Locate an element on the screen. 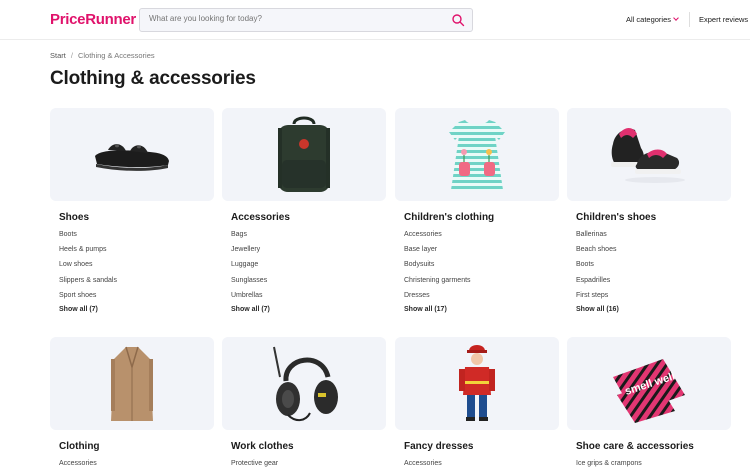 Image resolution: width=750 pixels, height=471 pixels. subcategory-link: Bags is located at coordinates (308, 237).